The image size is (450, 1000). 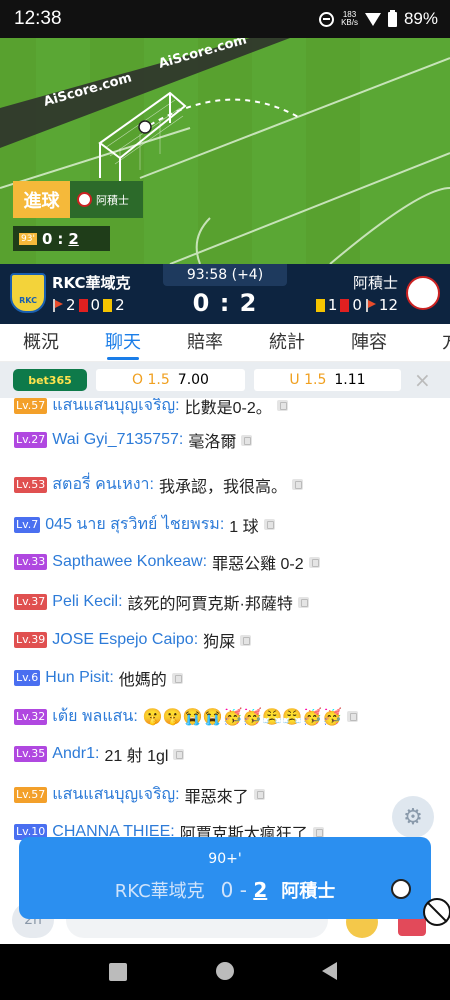 I want to click on chat-message: Lv.57 แสนแสนบุญเจริญ: 比數是0-2。, so click(x=151, y=408).